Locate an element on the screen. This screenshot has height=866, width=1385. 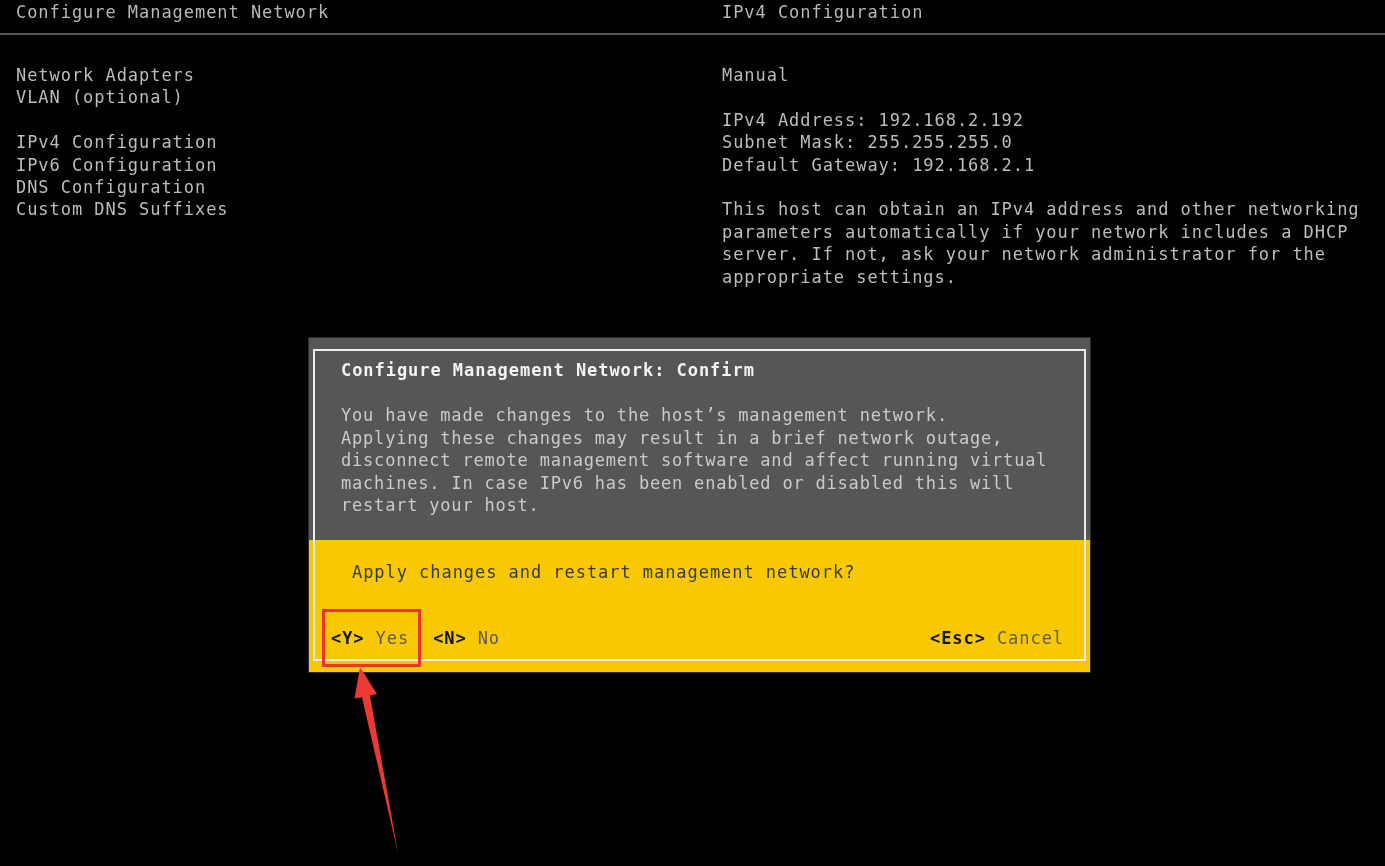
dialog-title: Configure Management Network: Confirm is located at coordinates (548, 370).